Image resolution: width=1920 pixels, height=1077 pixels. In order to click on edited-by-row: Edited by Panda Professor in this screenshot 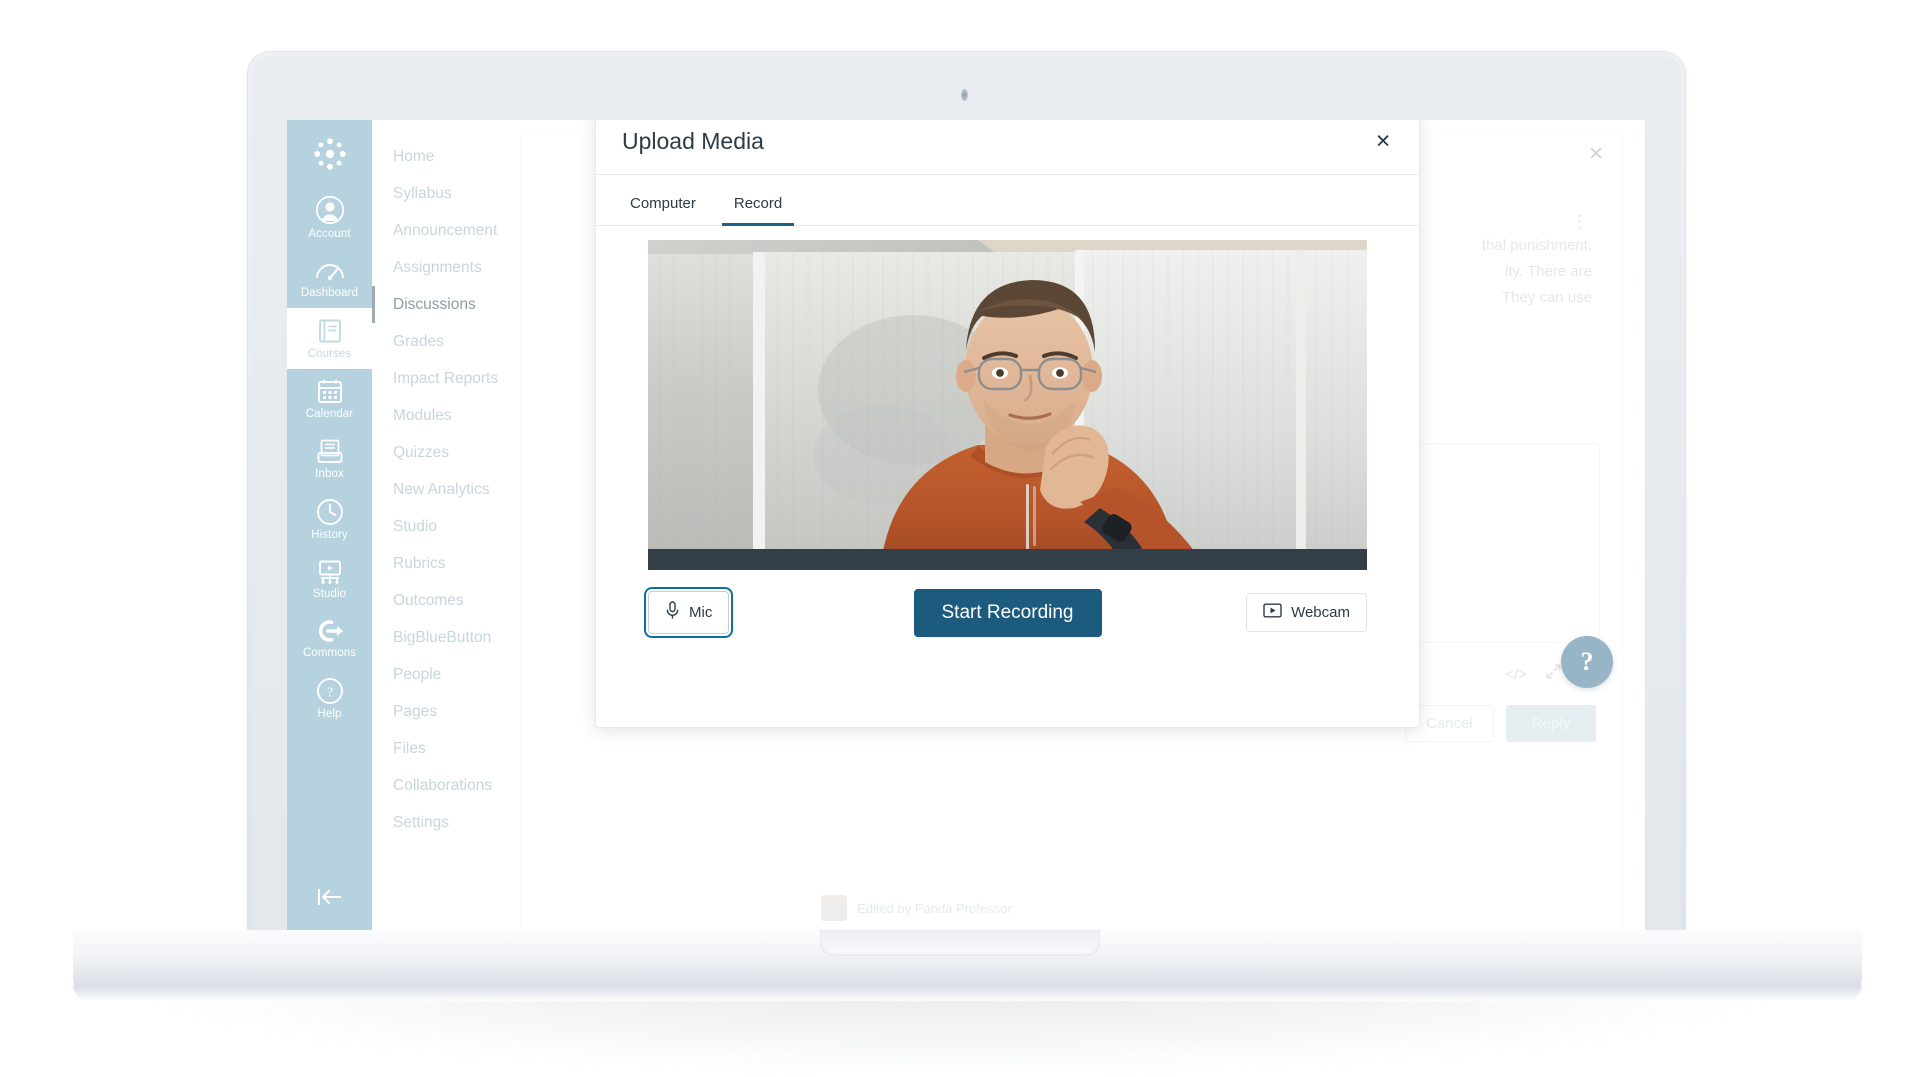, I will do `click(916, 908)`.